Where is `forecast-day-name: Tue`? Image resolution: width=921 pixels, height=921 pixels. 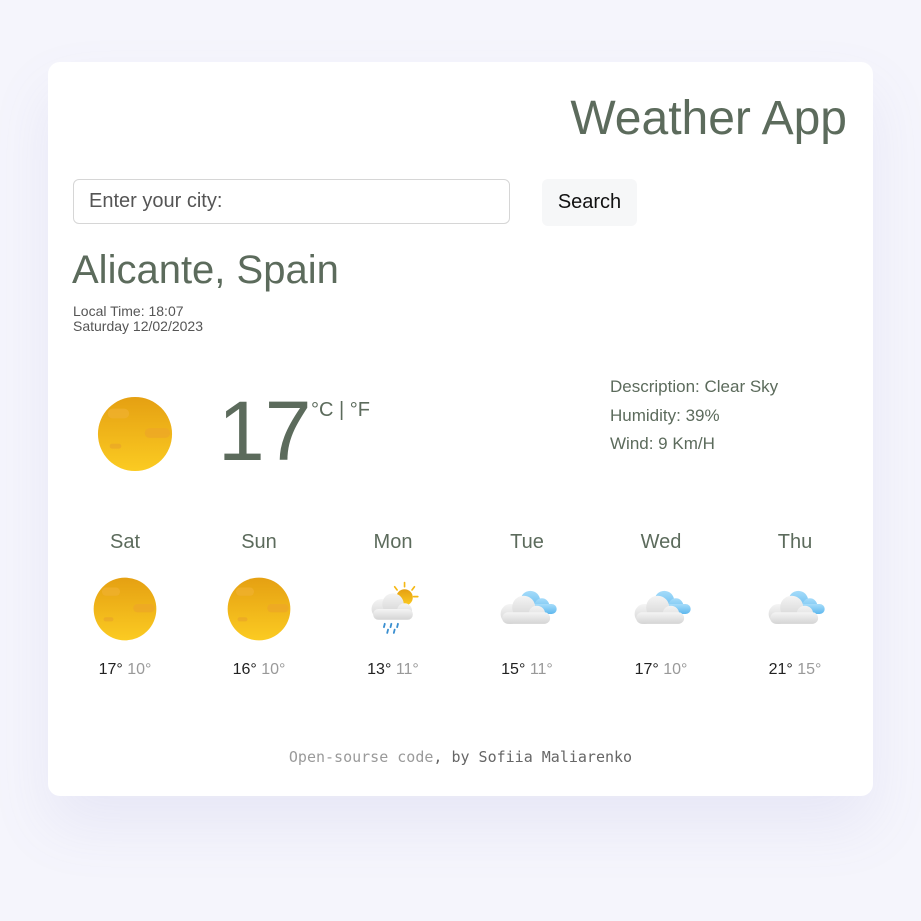
forecast-day-name: Tue is located at coordinates (527, 542).